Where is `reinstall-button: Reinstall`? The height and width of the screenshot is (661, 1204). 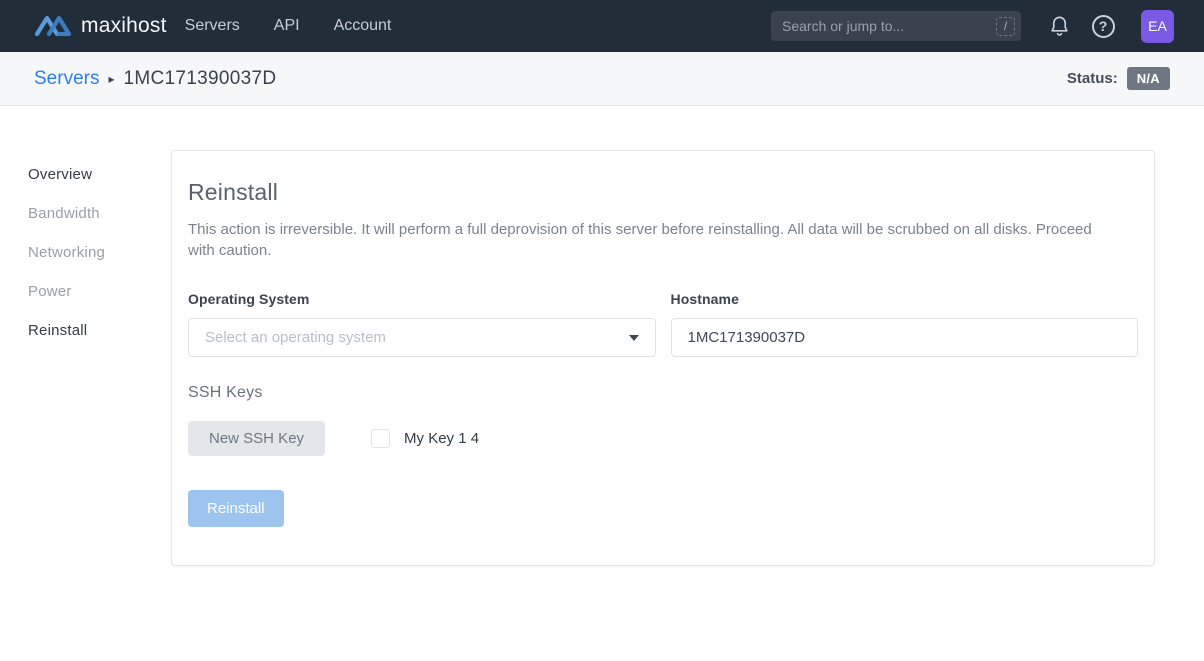 reinstall-button: Reinstall is located at coordinates (236, 508).